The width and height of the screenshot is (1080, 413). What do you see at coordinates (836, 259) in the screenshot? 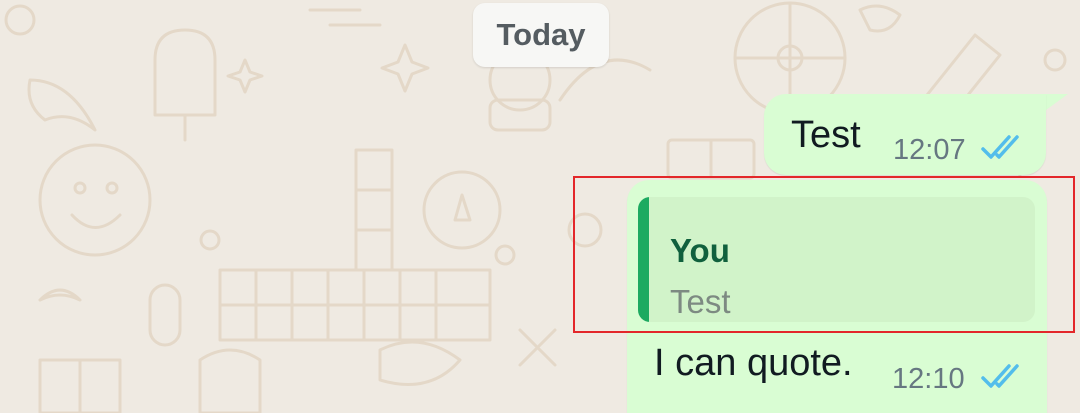
I see `quoted-message: You Test` at bounding box center [836, 259].